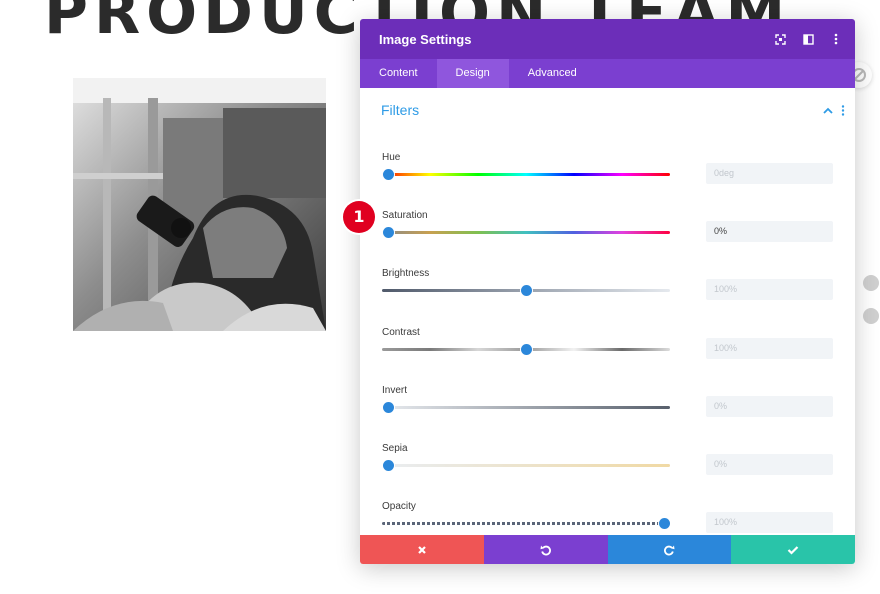 This screenshot has height=594, width=880. What do you see at coordinates (526, 174) in the screenshot?
I see `hue-slider` at bounding box center [526, 174].